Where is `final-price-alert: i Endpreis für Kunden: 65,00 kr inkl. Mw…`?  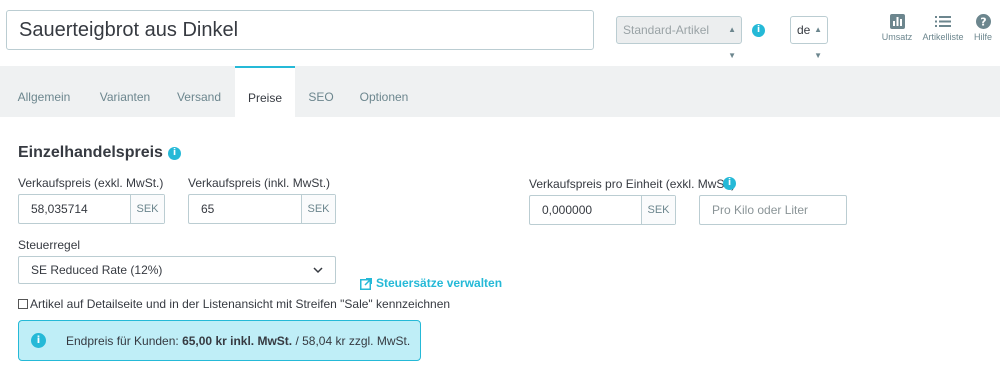
final-price-alert: i Endpreis für Kunden: 65,00 kr inkl. Mw… is located at coordinates (219, 340).